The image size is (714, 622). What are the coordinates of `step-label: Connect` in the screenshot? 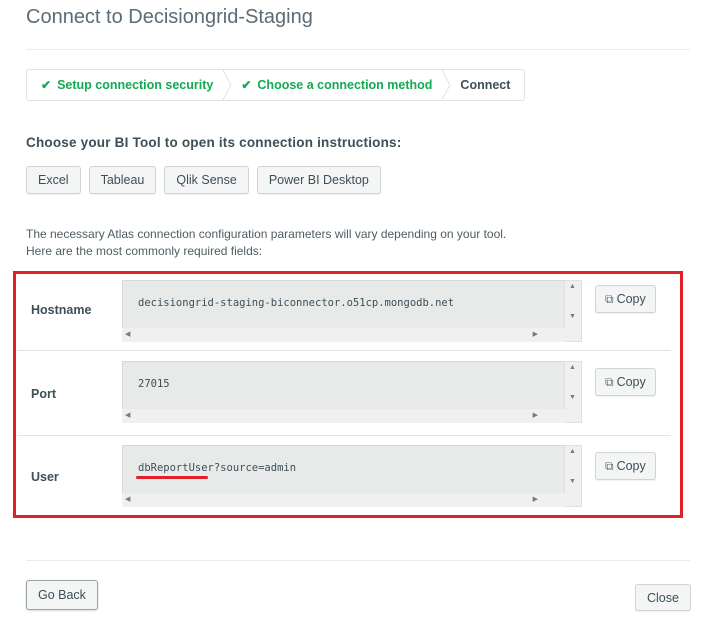 It's located at (485, 85).